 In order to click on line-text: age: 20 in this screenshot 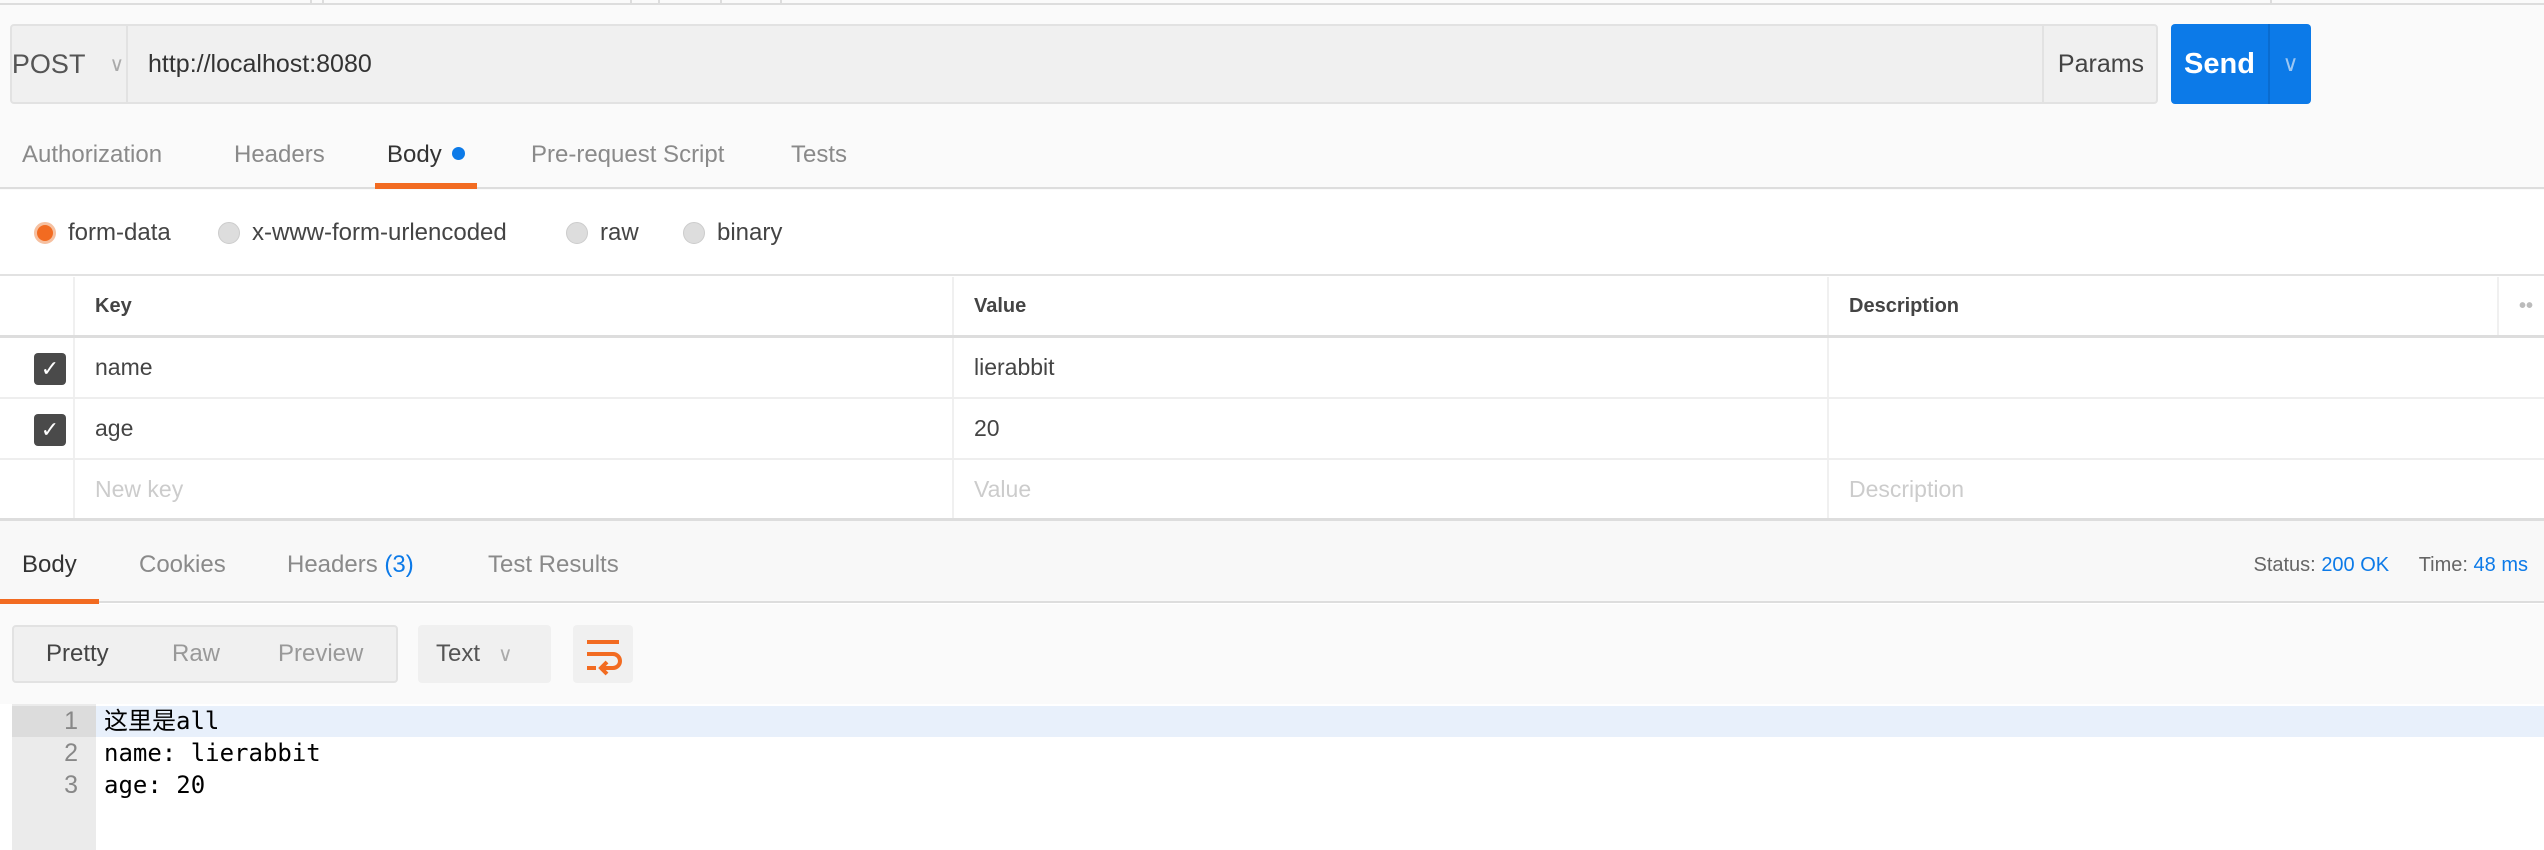, I will do `click(155, 785)`.